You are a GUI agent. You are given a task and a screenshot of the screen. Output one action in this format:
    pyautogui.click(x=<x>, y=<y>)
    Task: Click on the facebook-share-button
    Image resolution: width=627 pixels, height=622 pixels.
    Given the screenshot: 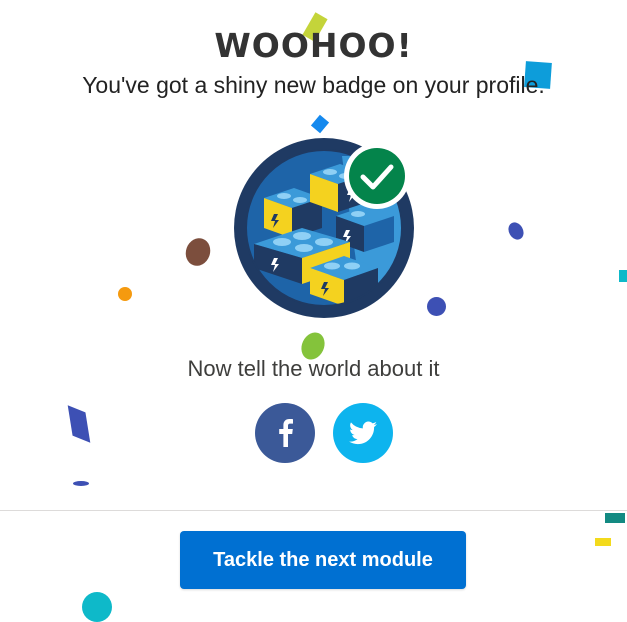 What is the action you would take?
    pyautogui.click(x=285, y=433)
    